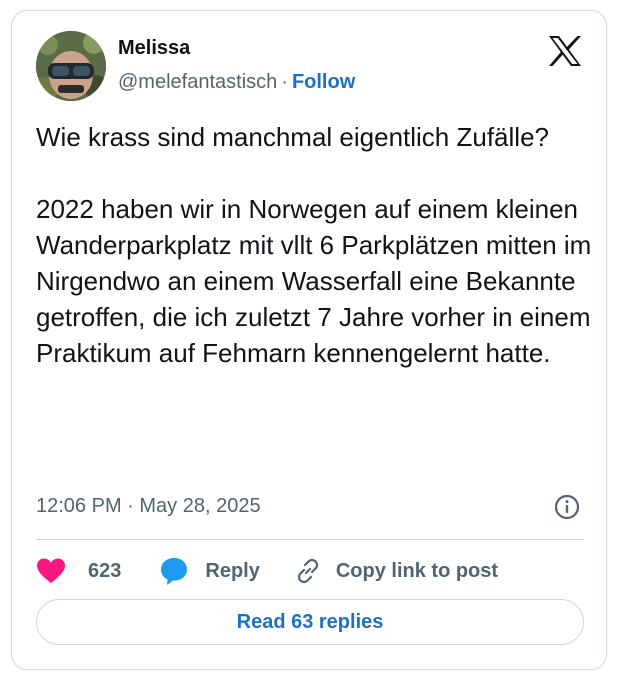 The image size is (620, 682). I want to click on copy-link-button: Copy link to post, so click(396, 571).